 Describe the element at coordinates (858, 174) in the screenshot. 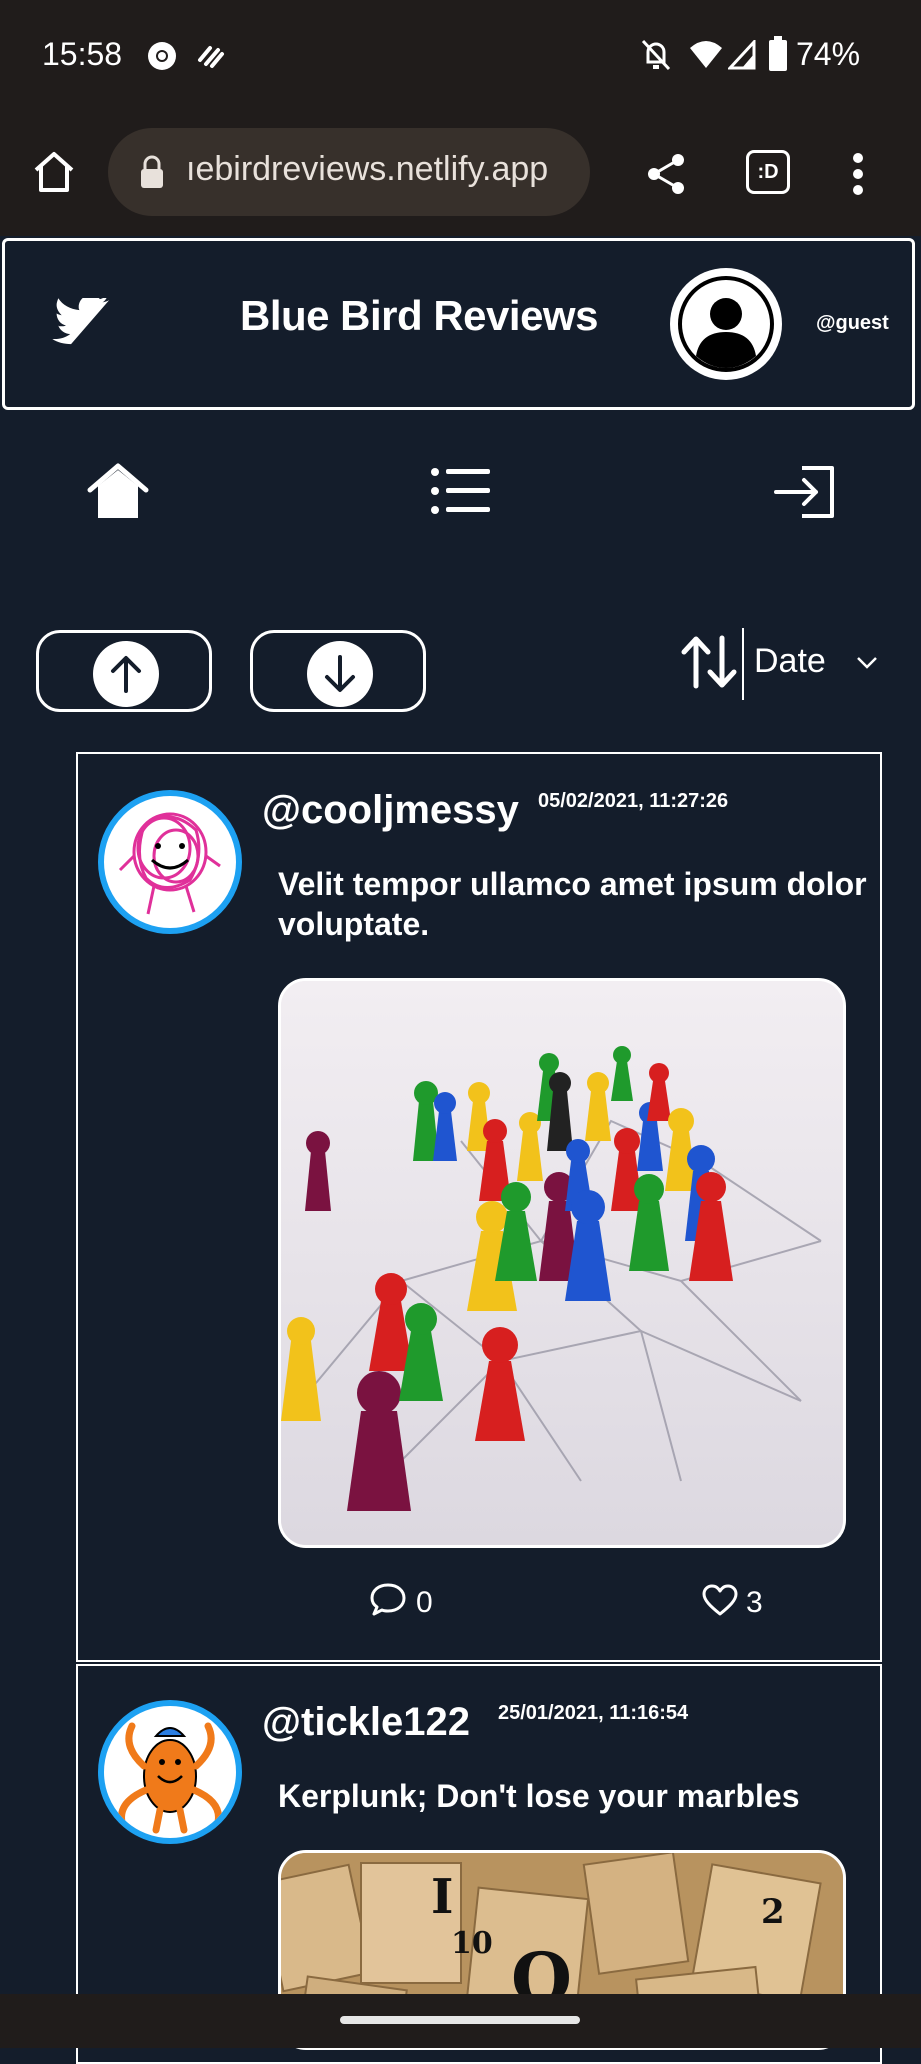

I see `more-menu-icon` at that location.